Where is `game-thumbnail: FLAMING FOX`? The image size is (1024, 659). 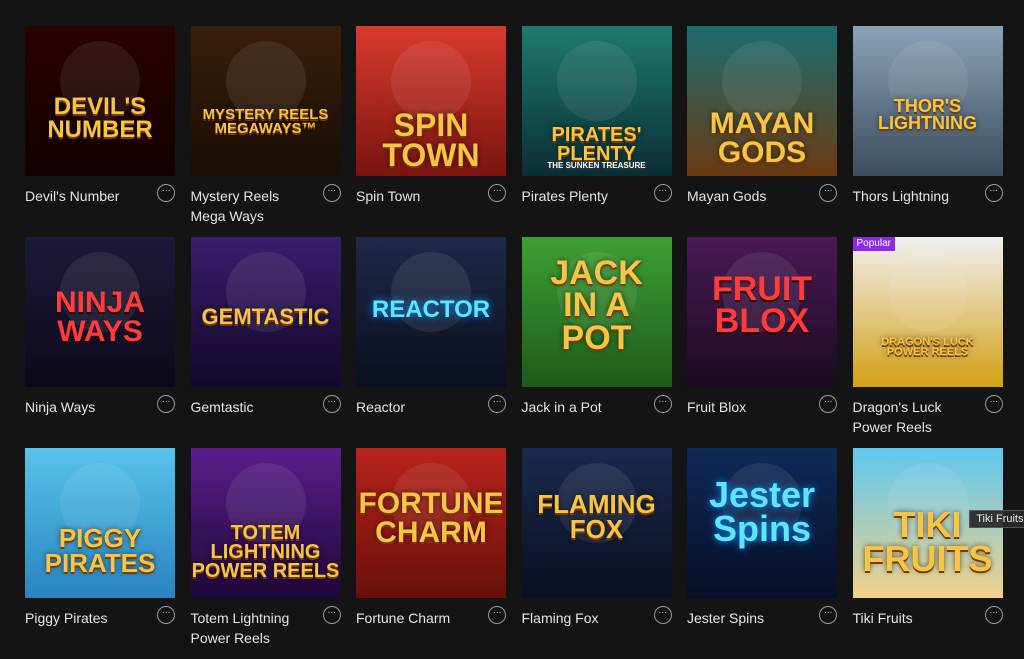
game-thumbnail: FLAMING FOX is located at coordinates (596, 523).